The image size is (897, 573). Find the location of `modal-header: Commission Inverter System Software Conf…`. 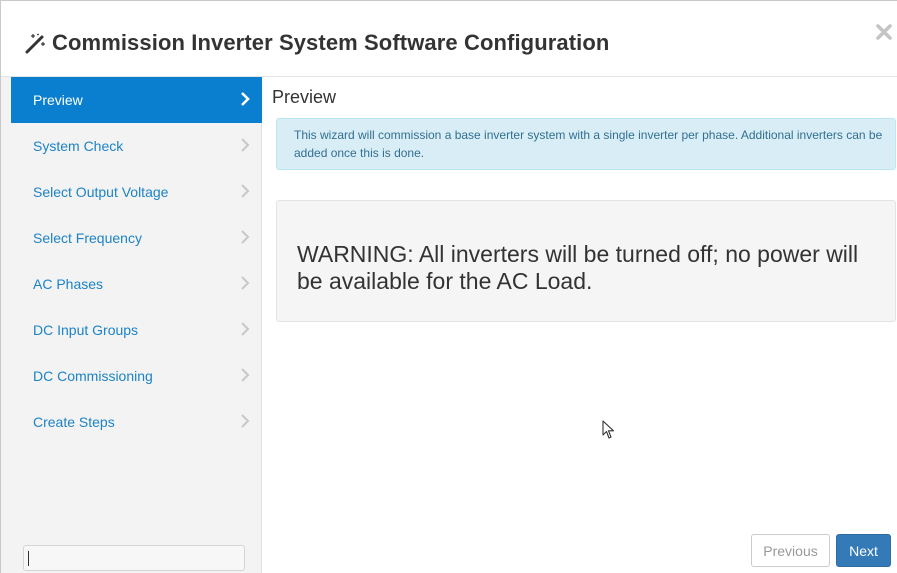

modal-header: Commission Inverter System Software Conf… is located at coordinates (449, 39).